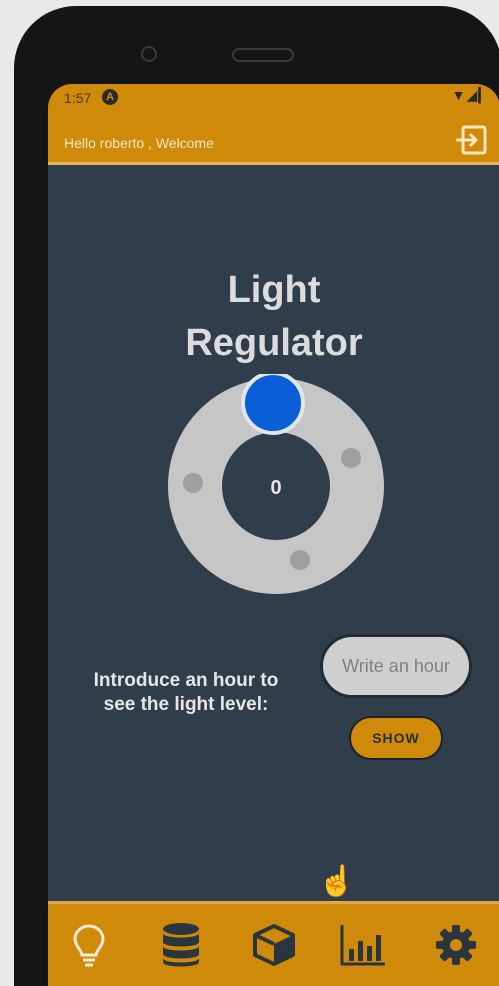  I want to click on light-dial-graphic: 0, so click(276, 482).